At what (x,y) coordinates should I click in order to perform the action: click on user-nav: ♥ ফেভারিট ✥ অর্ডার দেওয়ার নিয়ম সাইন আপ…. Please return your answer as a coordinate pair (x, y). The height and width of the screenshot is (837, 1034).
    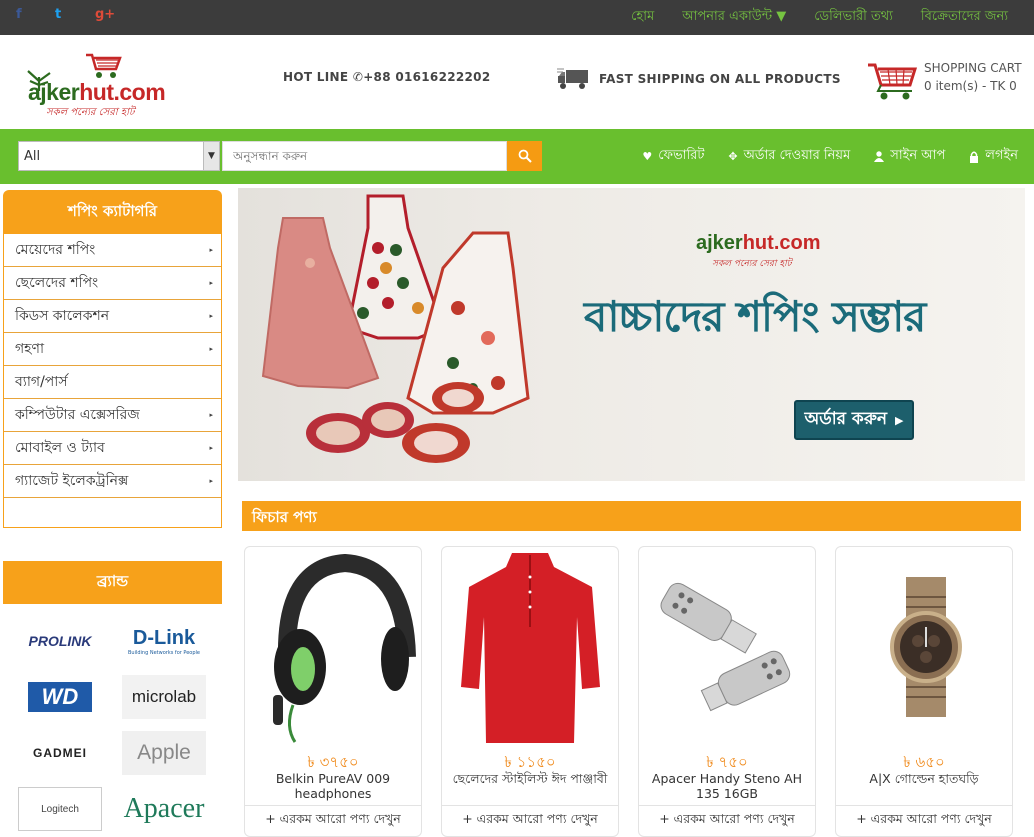
    Looking at the image, I should click on (830, 156).